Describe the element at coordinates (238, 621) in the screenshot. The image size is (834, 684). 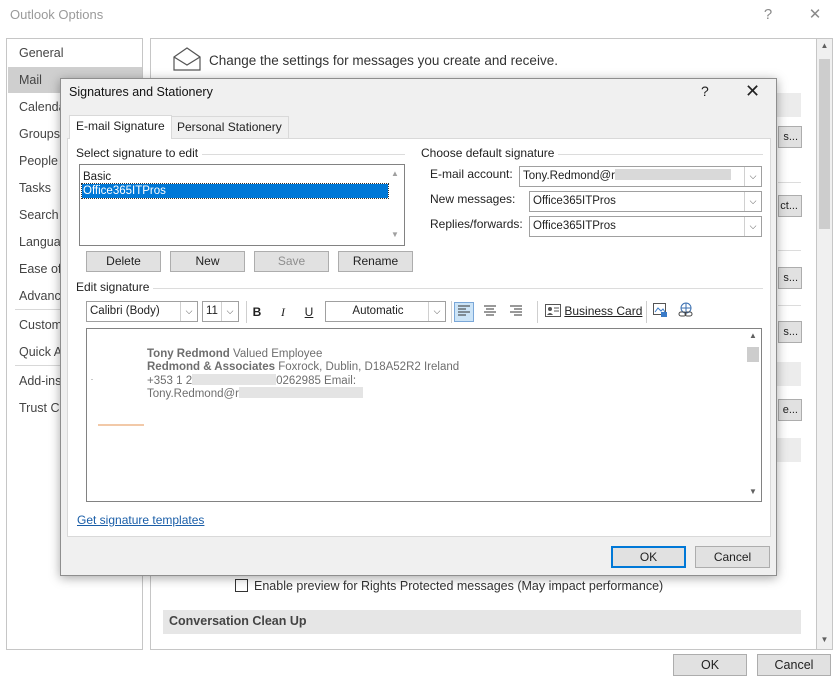
I see `conversation-section-title: Conversation Clean Up` at that location.